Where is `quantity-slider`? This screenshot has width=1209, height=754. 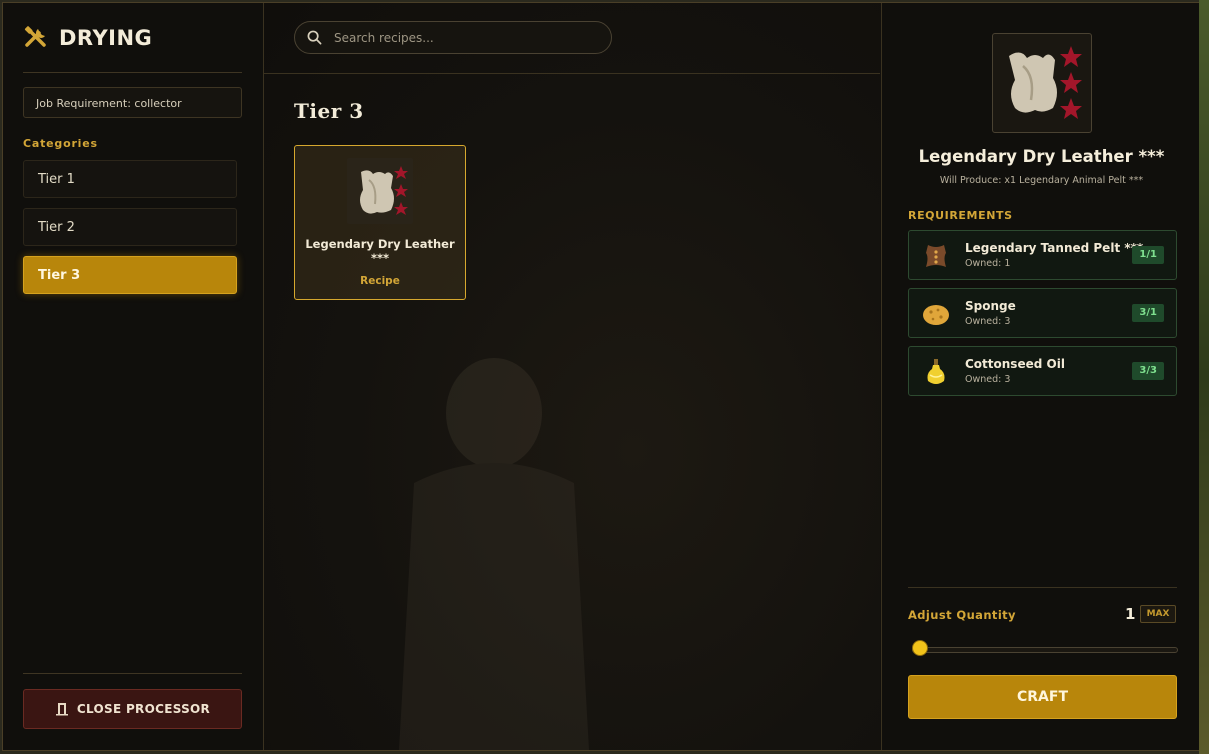 quantity-slider is located at coordinates (1045, 650).